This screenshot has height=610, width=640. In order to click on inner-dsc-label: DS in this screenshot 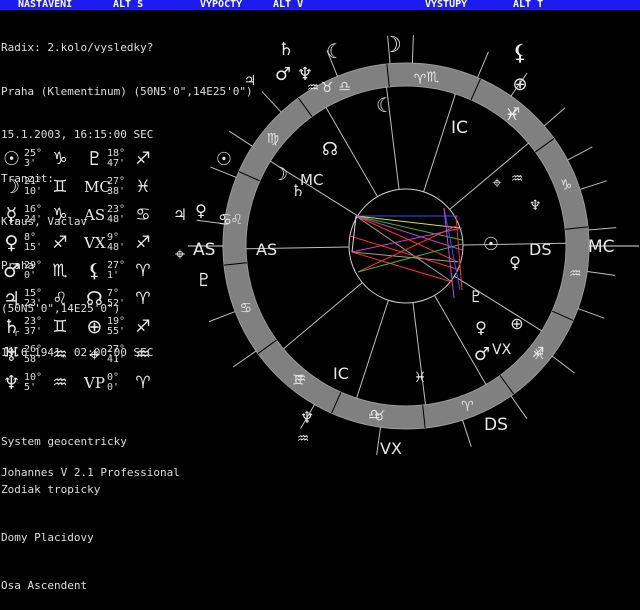, I will do `click(540, 249)`.